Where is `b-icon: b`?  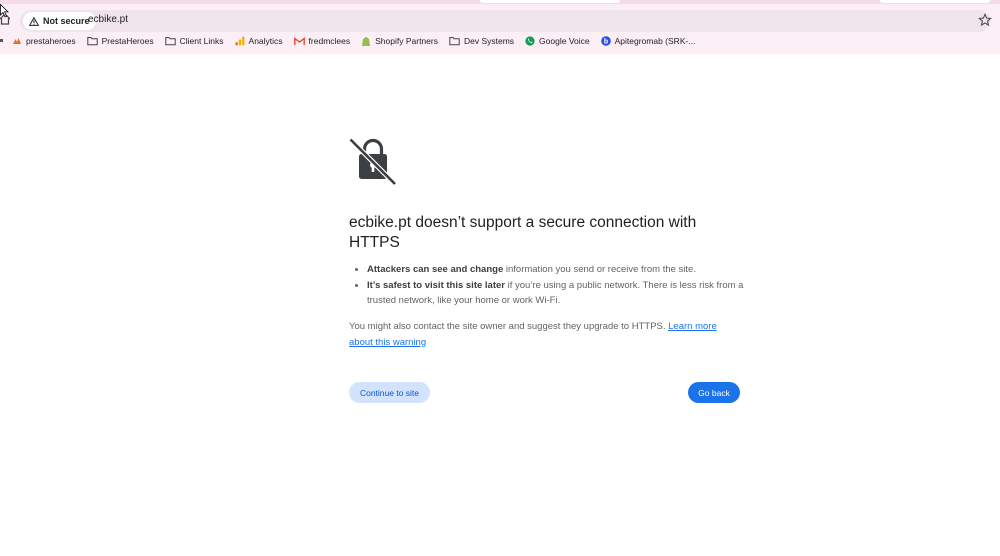 b-icon: b is located at coordinates (605, 41).